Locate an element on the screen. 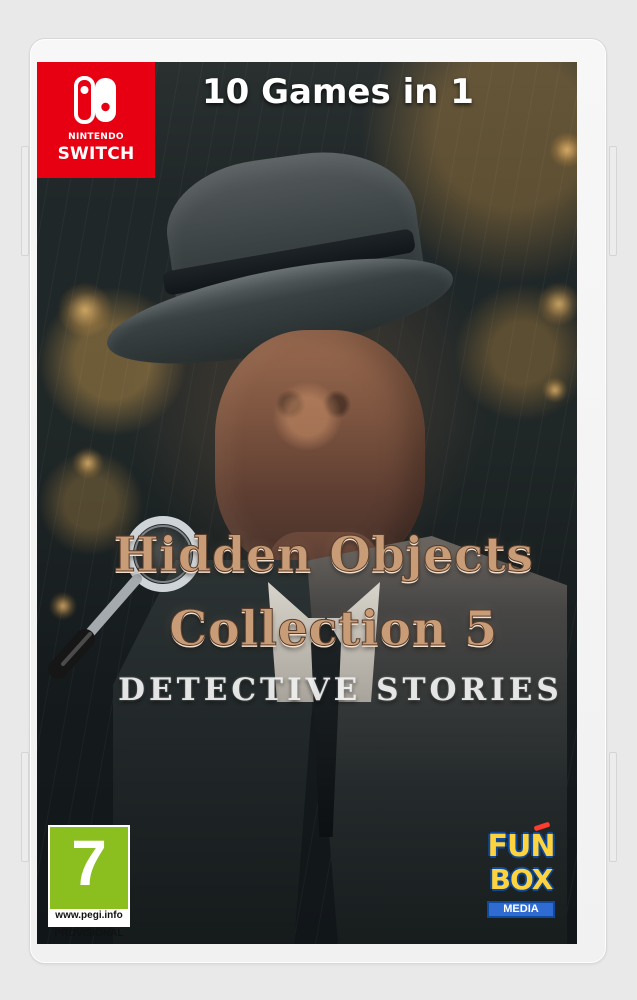 The height and width of the screenshot is (1000, 637). publisher-media-label: MEDIA is located at coordinates (521, 909).